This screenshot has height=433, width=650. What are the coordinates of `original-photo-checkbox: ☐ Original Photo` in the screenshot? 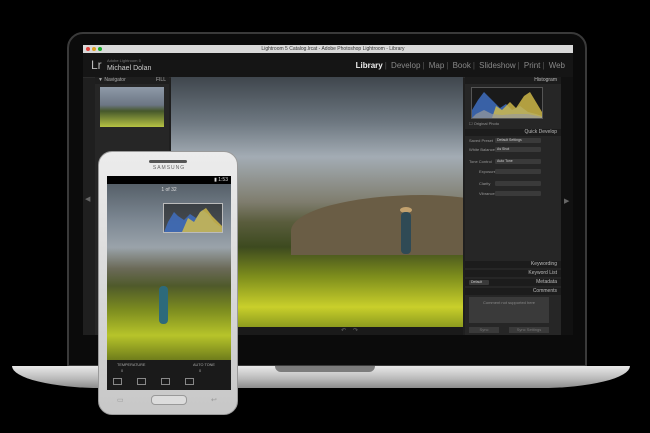 It's located at (513, 124).